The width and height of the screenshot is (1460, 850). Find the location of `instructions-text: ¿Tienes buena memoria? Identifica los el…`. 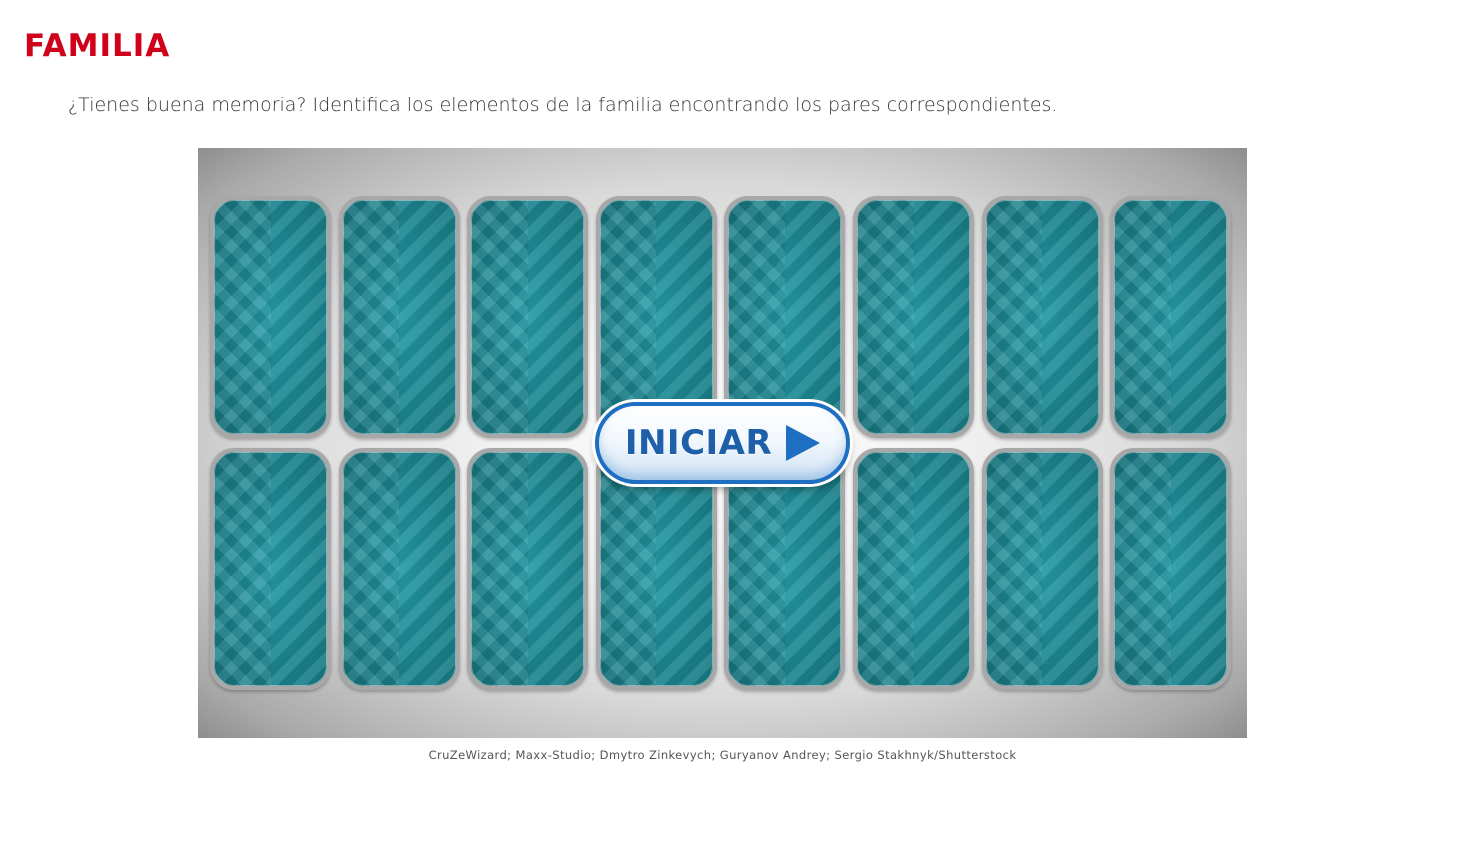

instructions-text: ¿Tienes buena memoria? Identifica los el… is located at coordinates (563, 105).